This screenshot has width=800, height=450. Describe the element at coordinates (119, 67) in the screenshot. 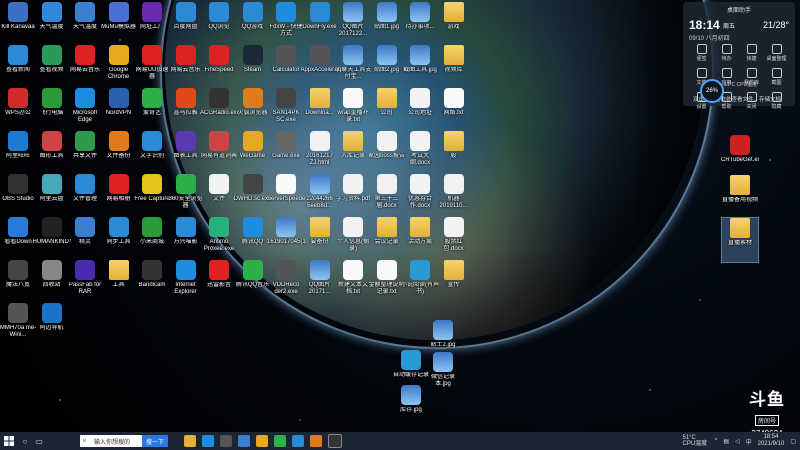

I see `desktop-icon: Google Chrome` at that location.